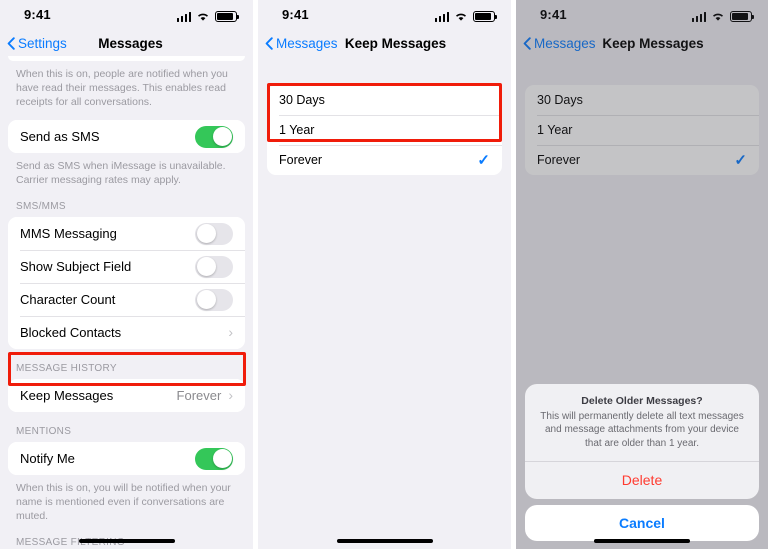 This screenshot has width=768, height=549. What do you see at coordinates (642, 523) in the screenshot?
I see `cancel-button: Cancel` at bounding box center [642, 523].